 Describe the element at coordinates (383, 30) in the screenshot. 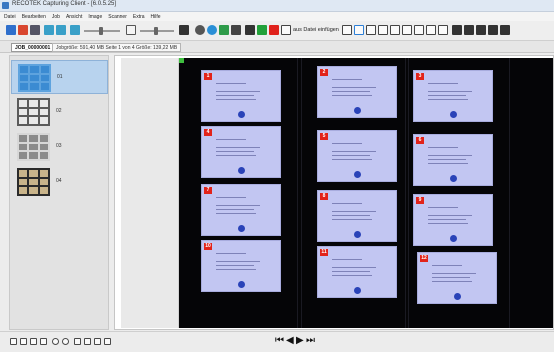

I see `fit-icon` at that location.